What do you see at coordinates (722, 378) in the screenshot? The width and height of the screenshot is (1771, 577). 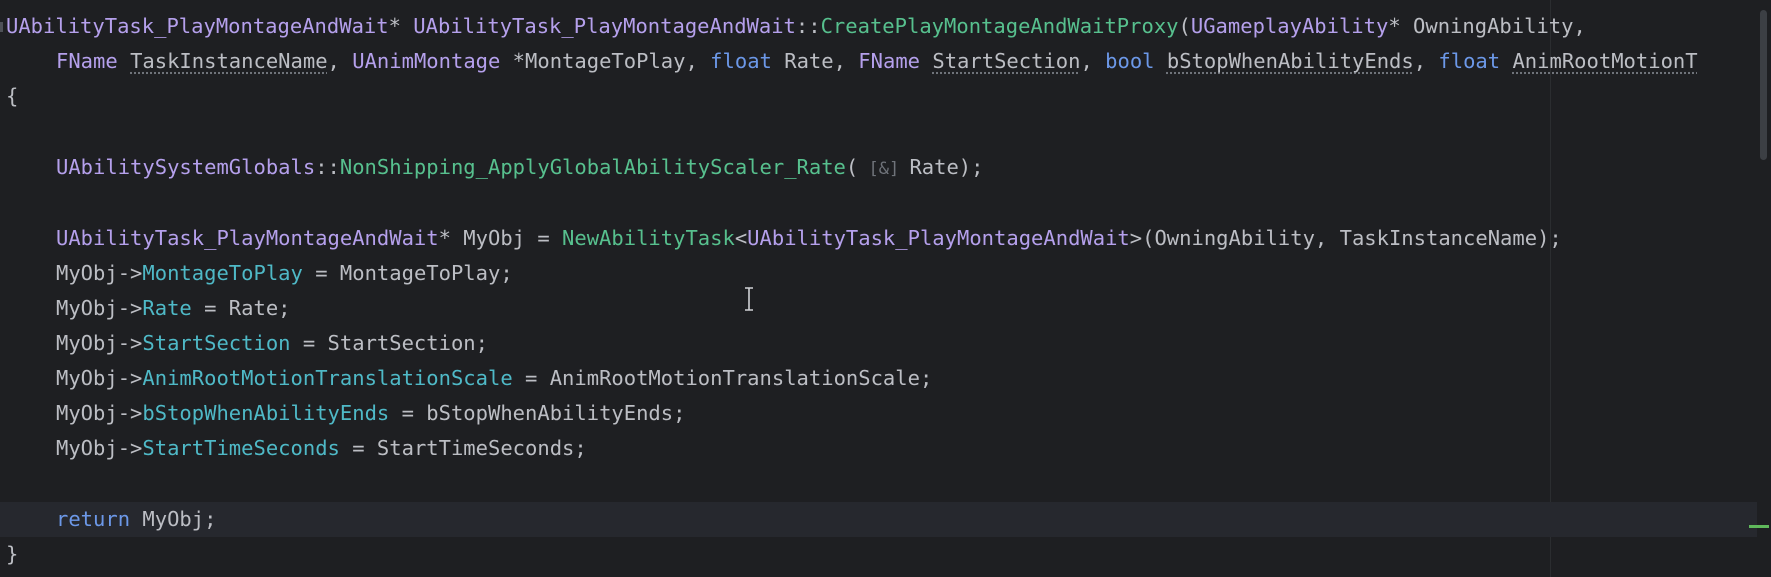 I see `assignment-text: = AnimRootMotionTranslationScale;` at bounding box center [722, 378].